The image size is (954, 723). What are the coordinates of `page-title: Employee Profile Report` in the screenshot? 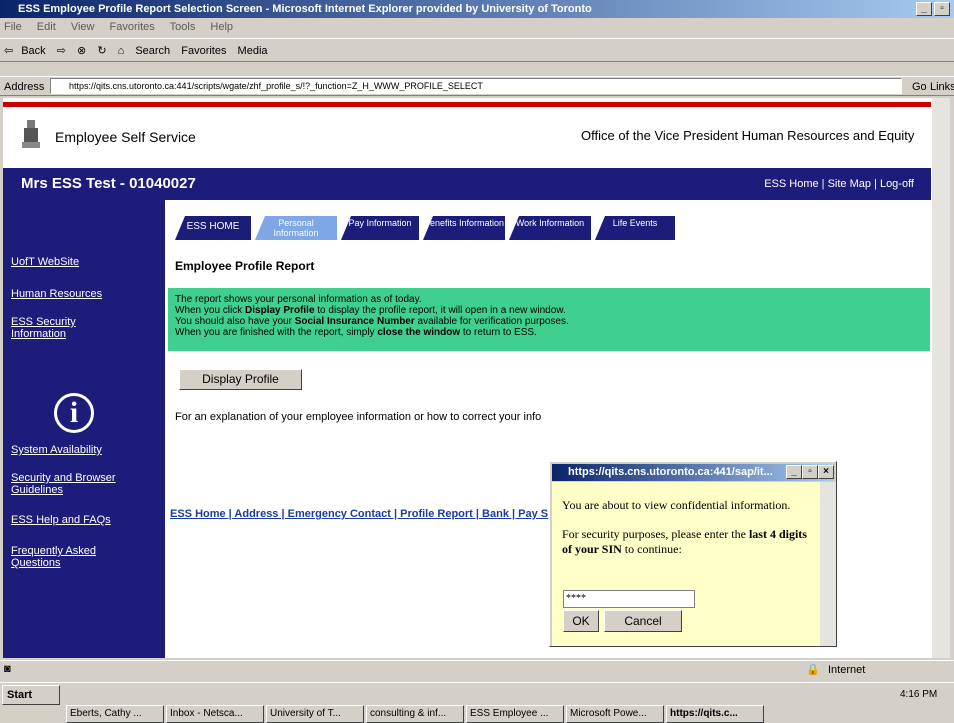 It's located at (245, 266).